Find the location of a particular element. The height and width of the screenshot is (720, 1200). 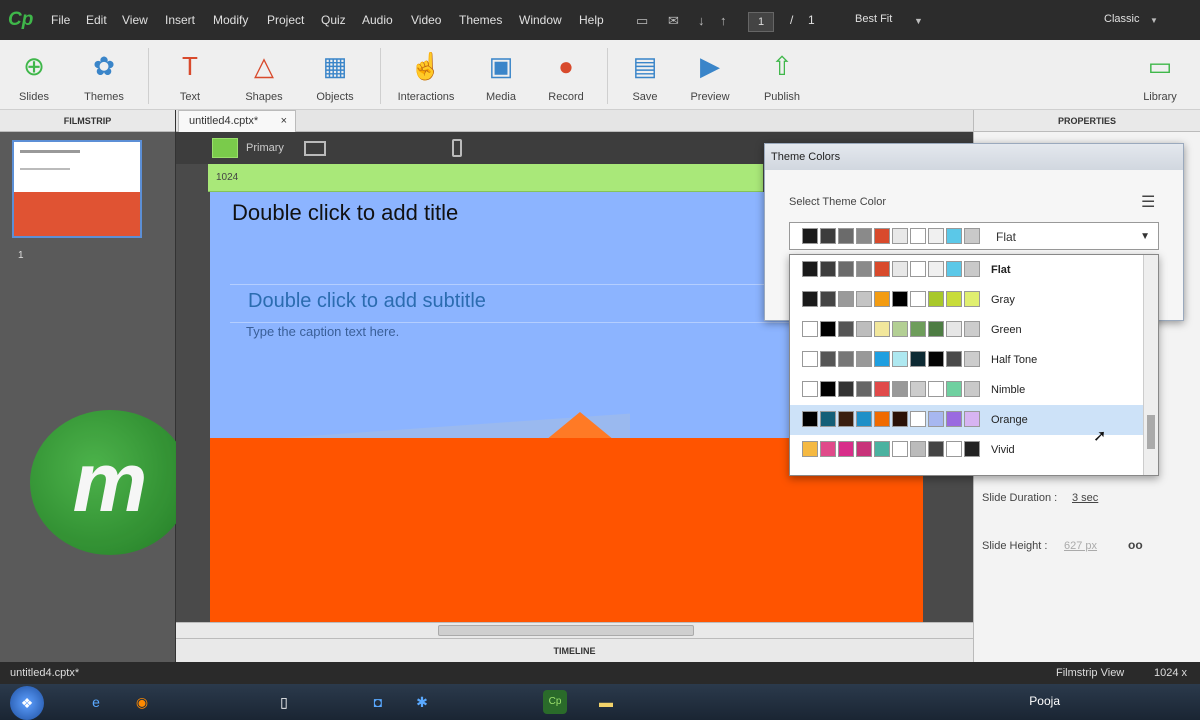

theme-option-green: Green is located at coordinates (966, 330).